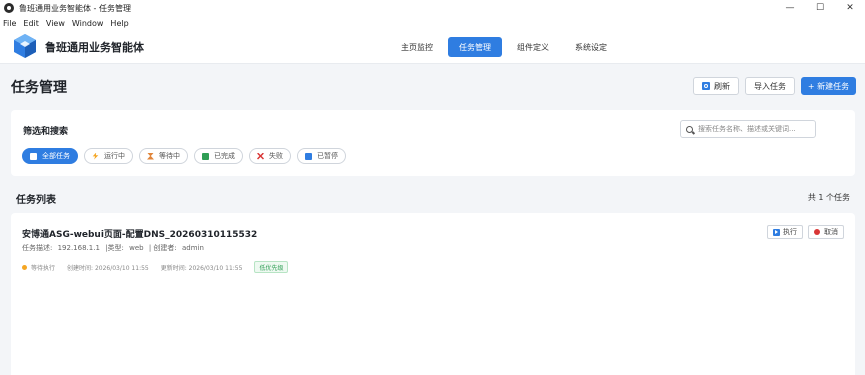 This screenshot has height=375, width=865. What do you see at coordinates (205, 156) in the screenshot?
I see `check-icon` at bounding box center [205, 156].